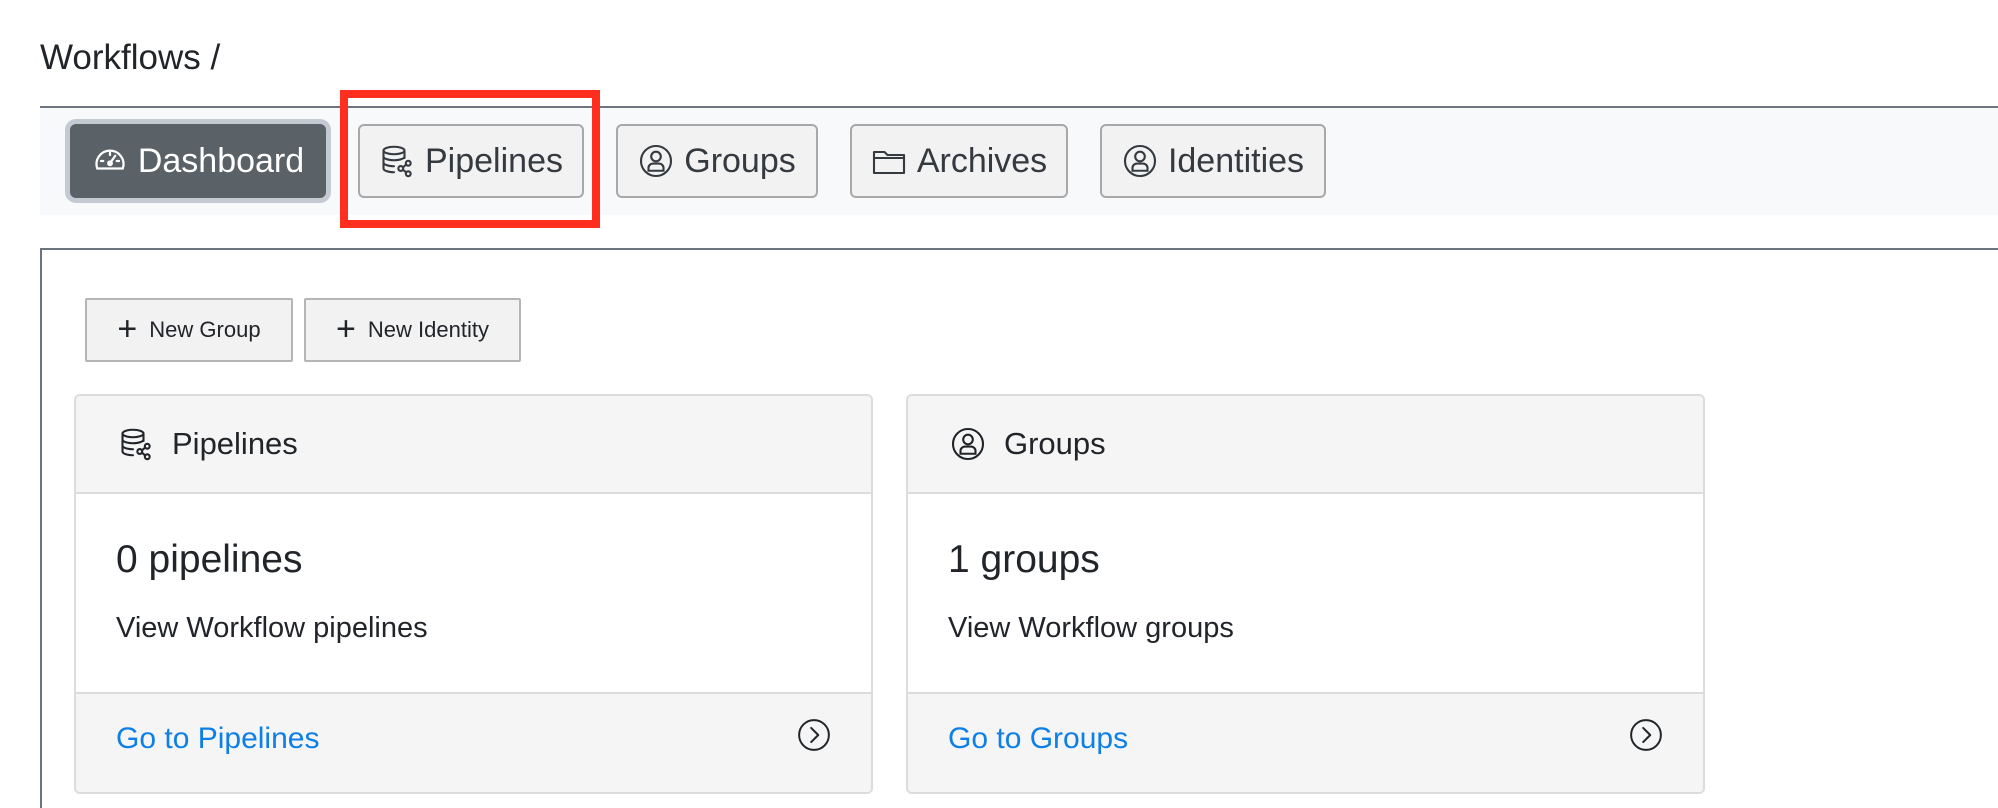 This screenshot has height=808, width=1998. Describe the element at coordinates (272, 628) in the screenshot. I see `card-description: View Workflow pipelines` at that location.